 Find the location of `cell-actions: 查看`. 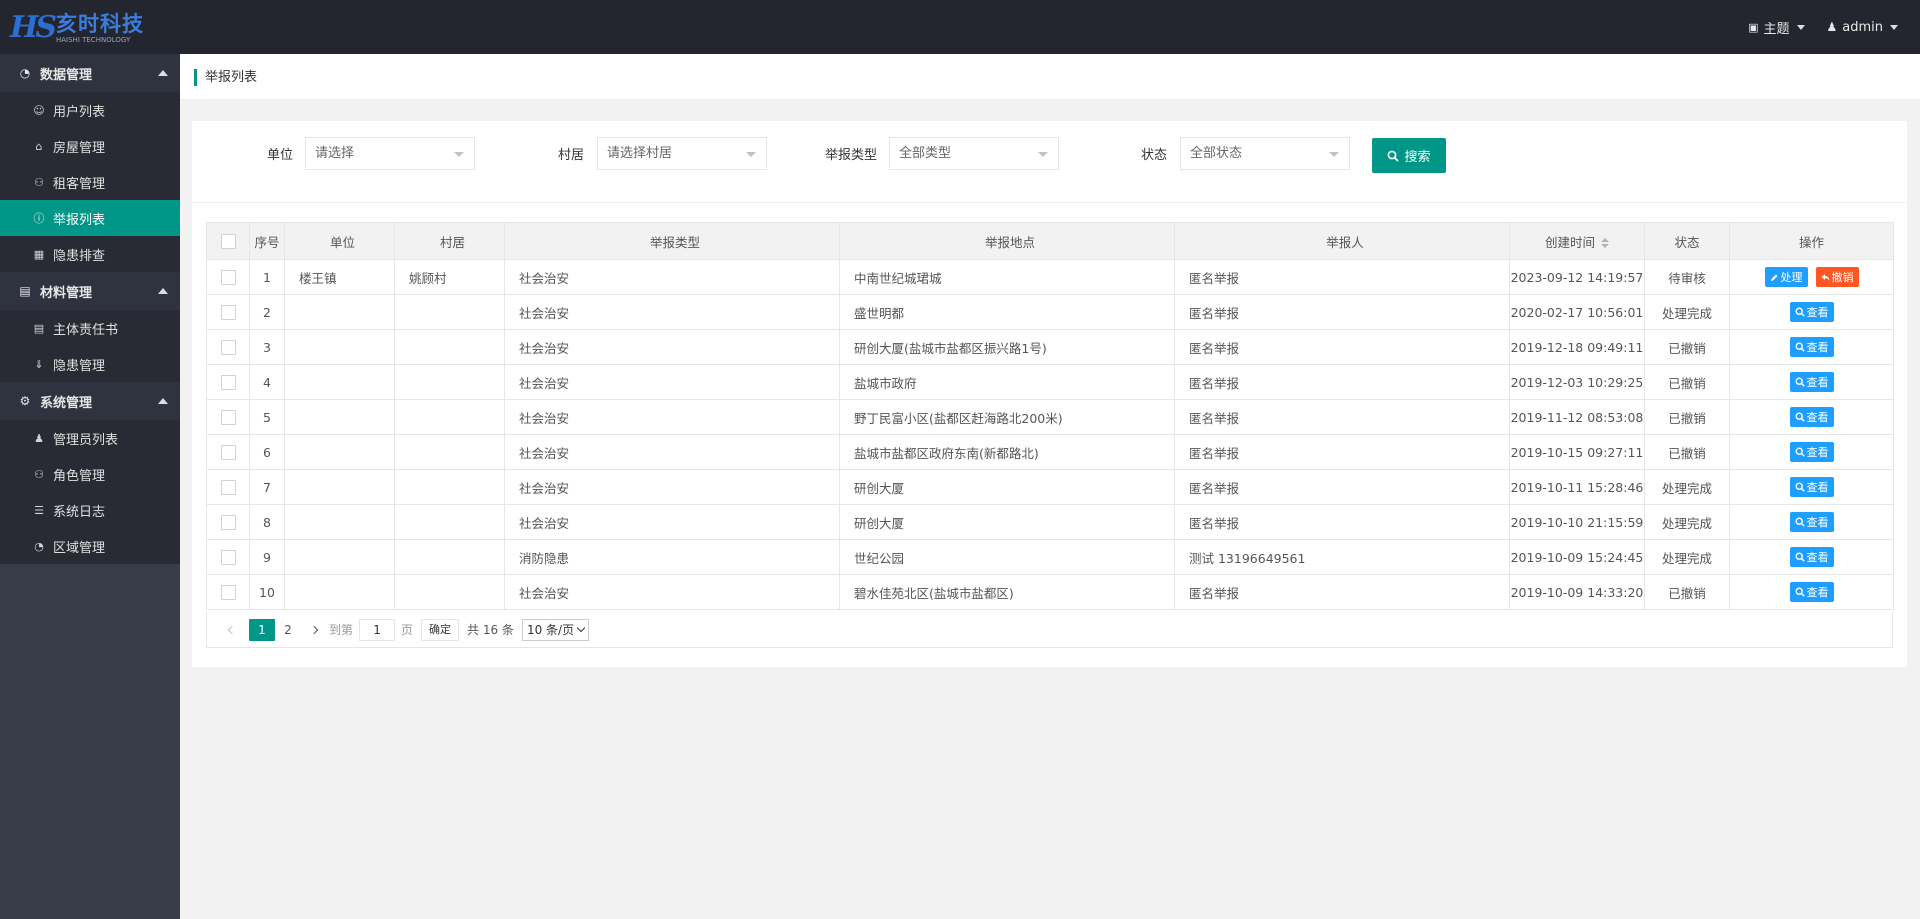

cell-actions: 查看 is located at coordinates (1811, 417).